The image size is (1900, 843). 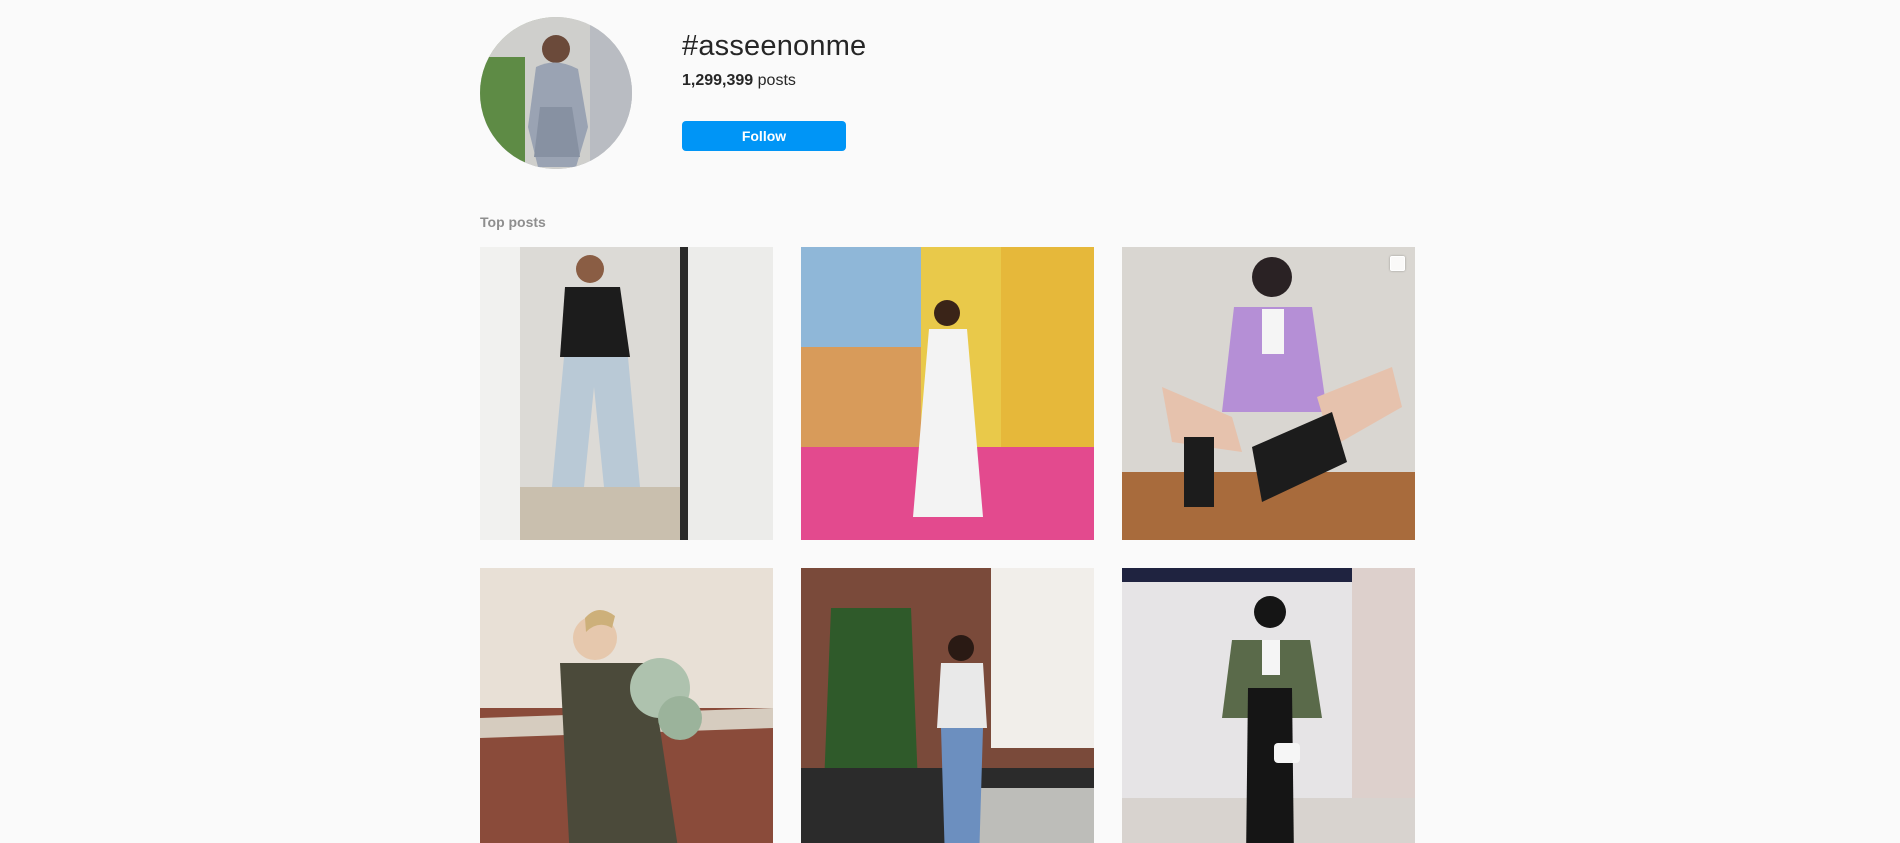 I want to click on hashtag-title: #asseenonme, so click(x=774, y=46).